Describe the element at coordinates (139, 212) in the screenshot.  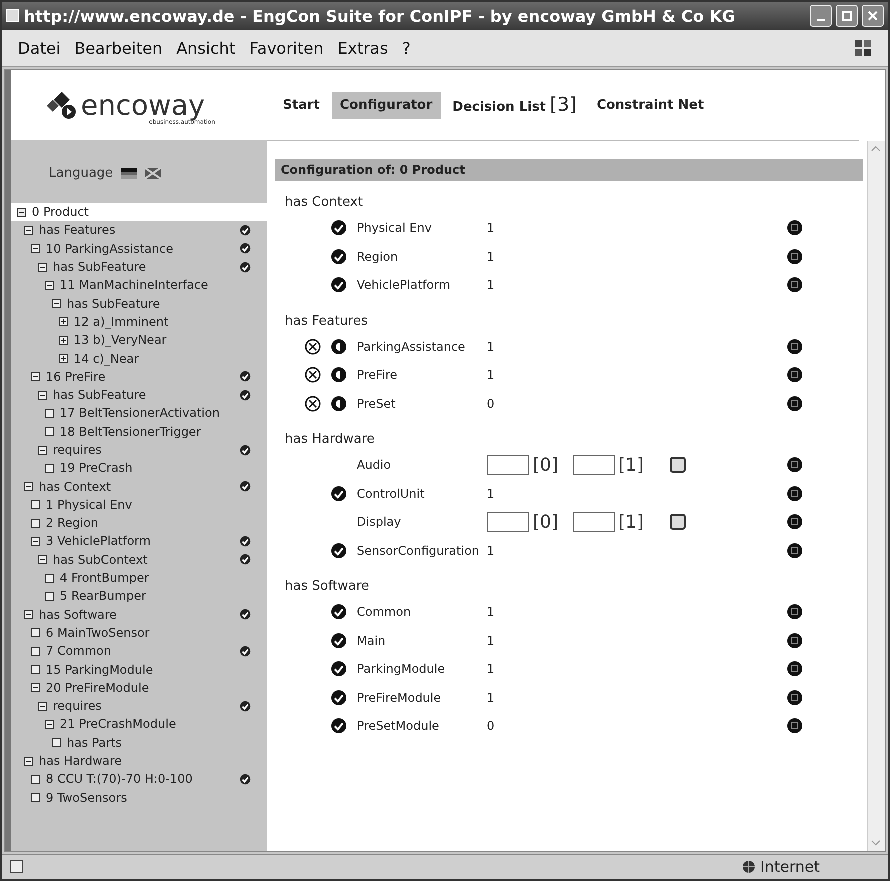
I see `tree-item: 0 Product` at that location.